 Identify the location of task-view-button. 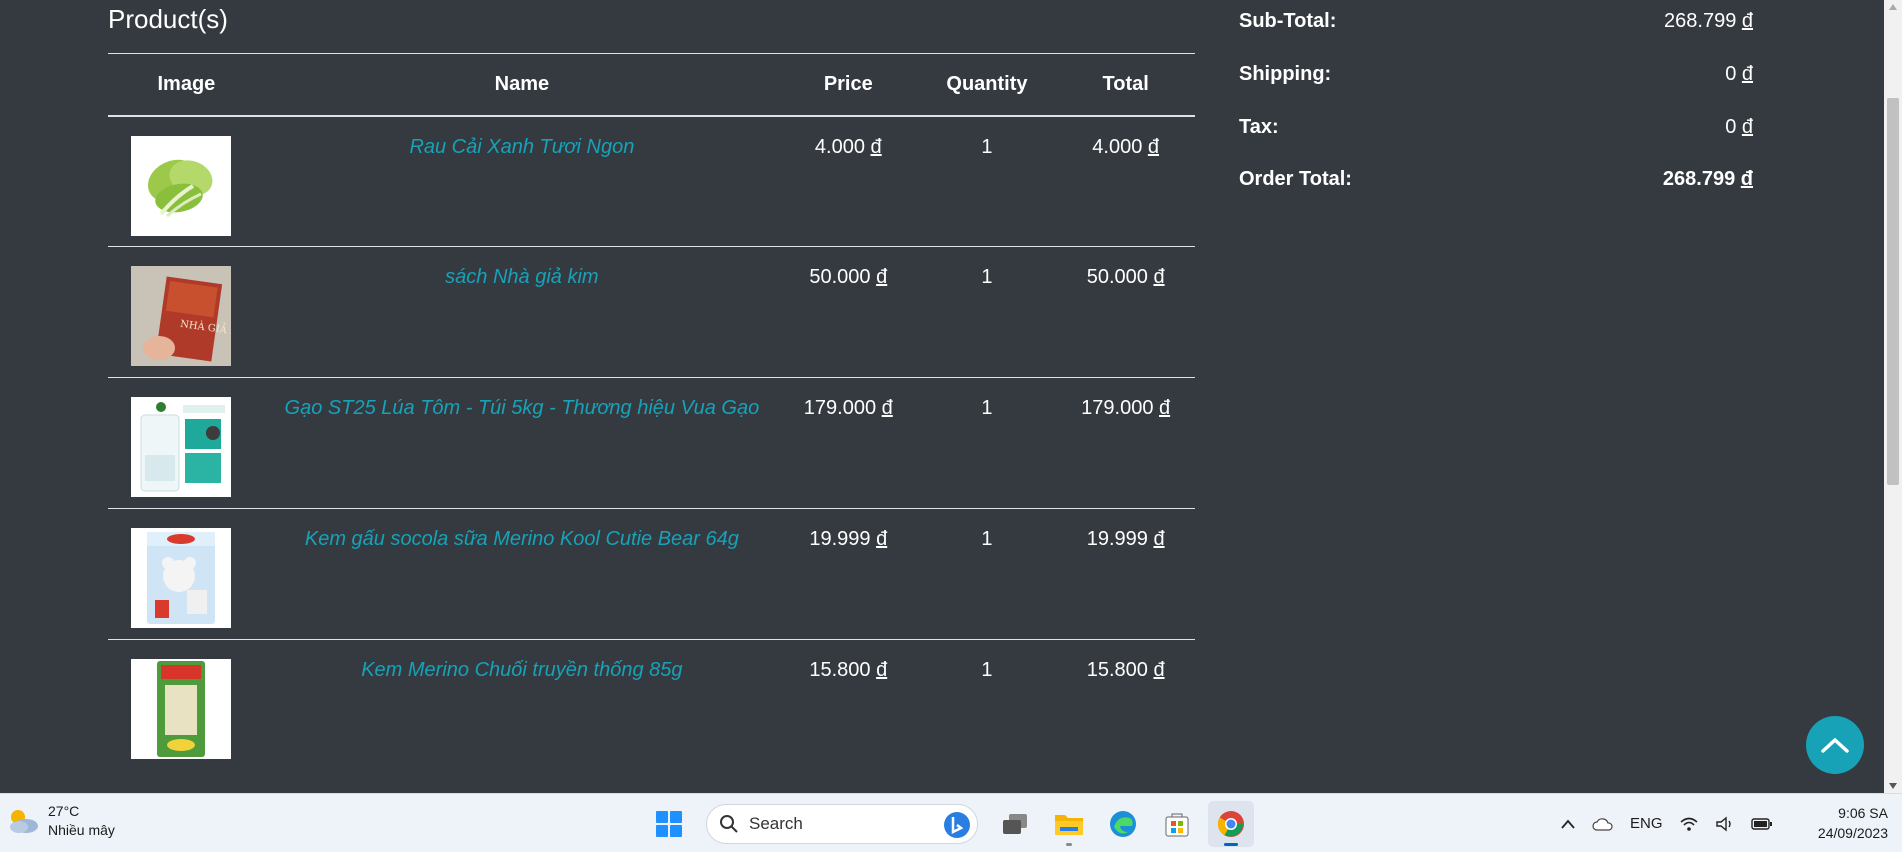
(1015, 824).